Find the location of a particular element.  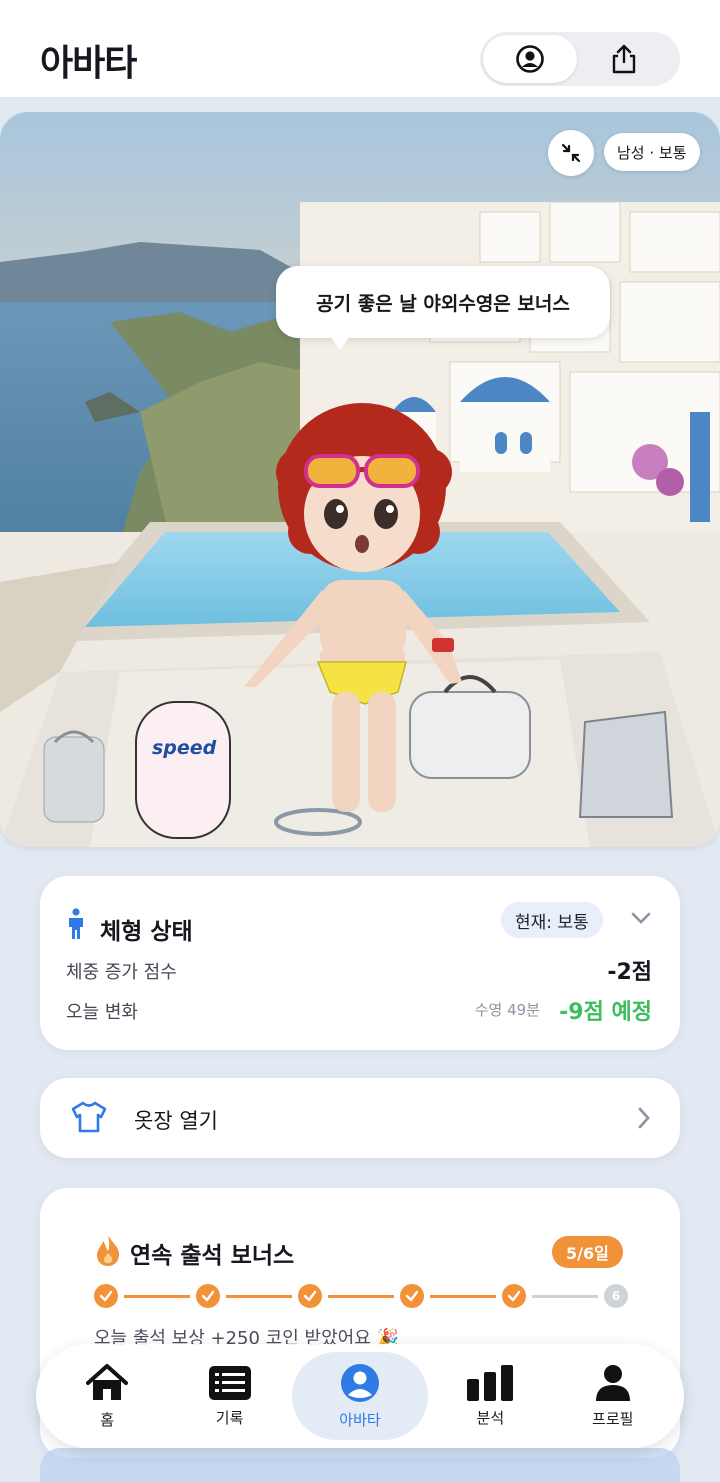

current-status-badge: 현재: 보통 is located at coordinates (552, 920).